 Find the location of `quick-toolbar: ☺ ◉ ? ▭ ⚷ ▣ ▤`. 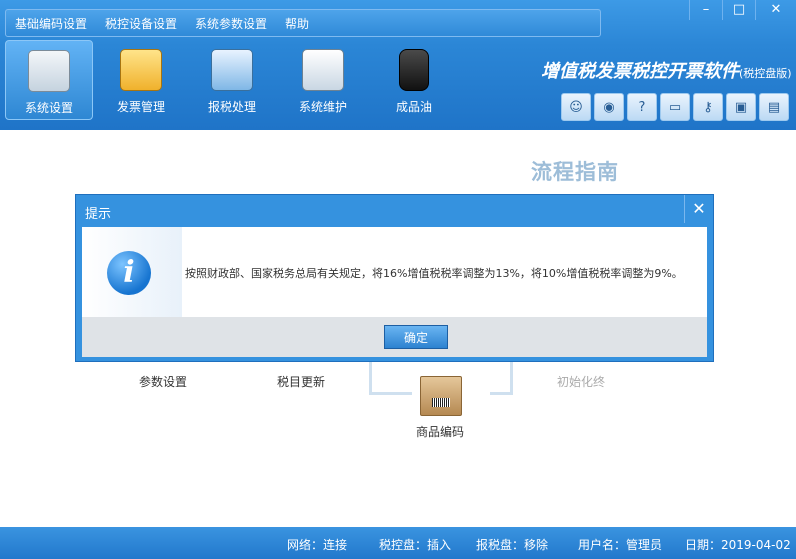

quick-toolbar: ☺ ◉ ? ▭ ⚷ ▣ ▤ is located at coordinates (675, 108).